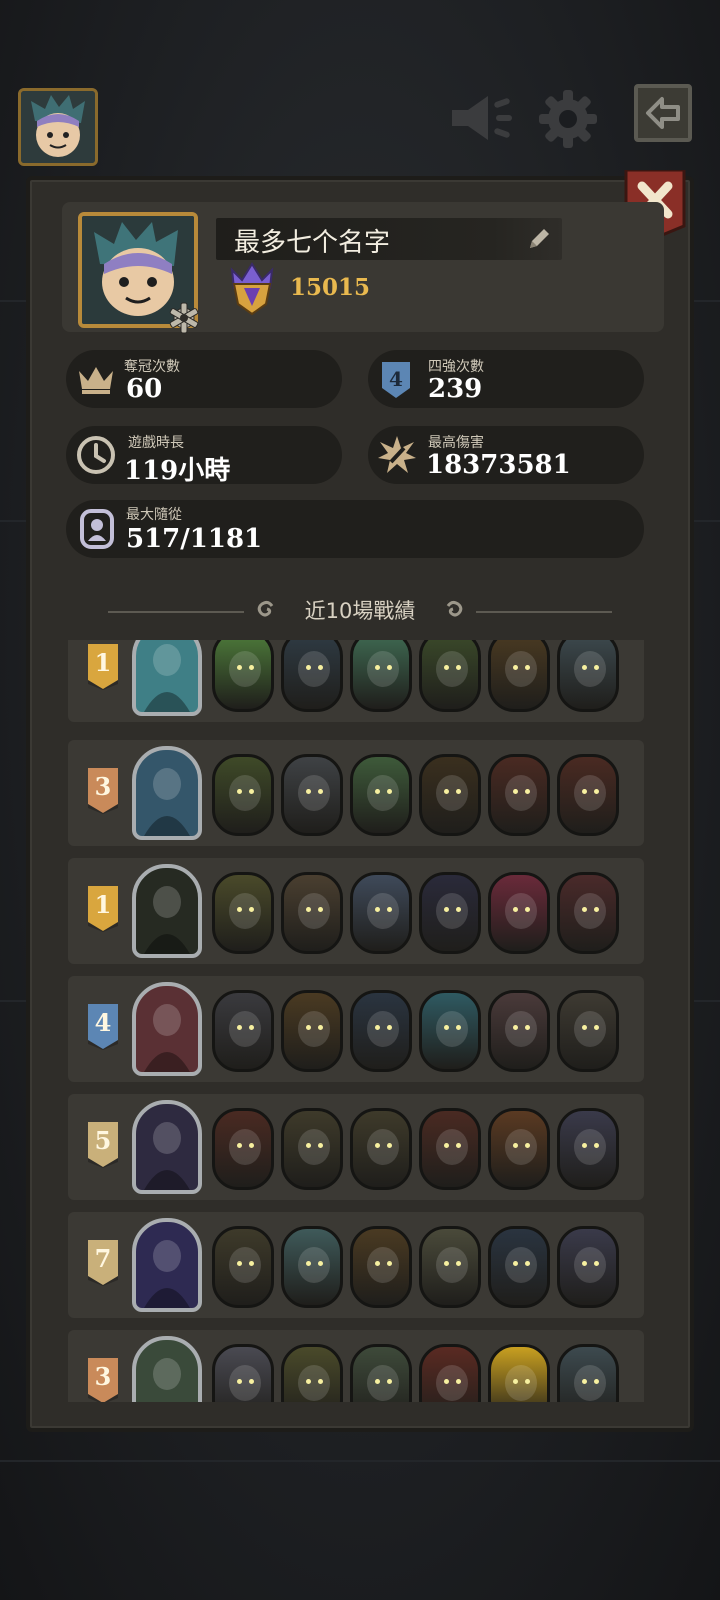 This screenshot has width=720, height=1600. I want to click on settings-gear-icon, so click(568, 119).